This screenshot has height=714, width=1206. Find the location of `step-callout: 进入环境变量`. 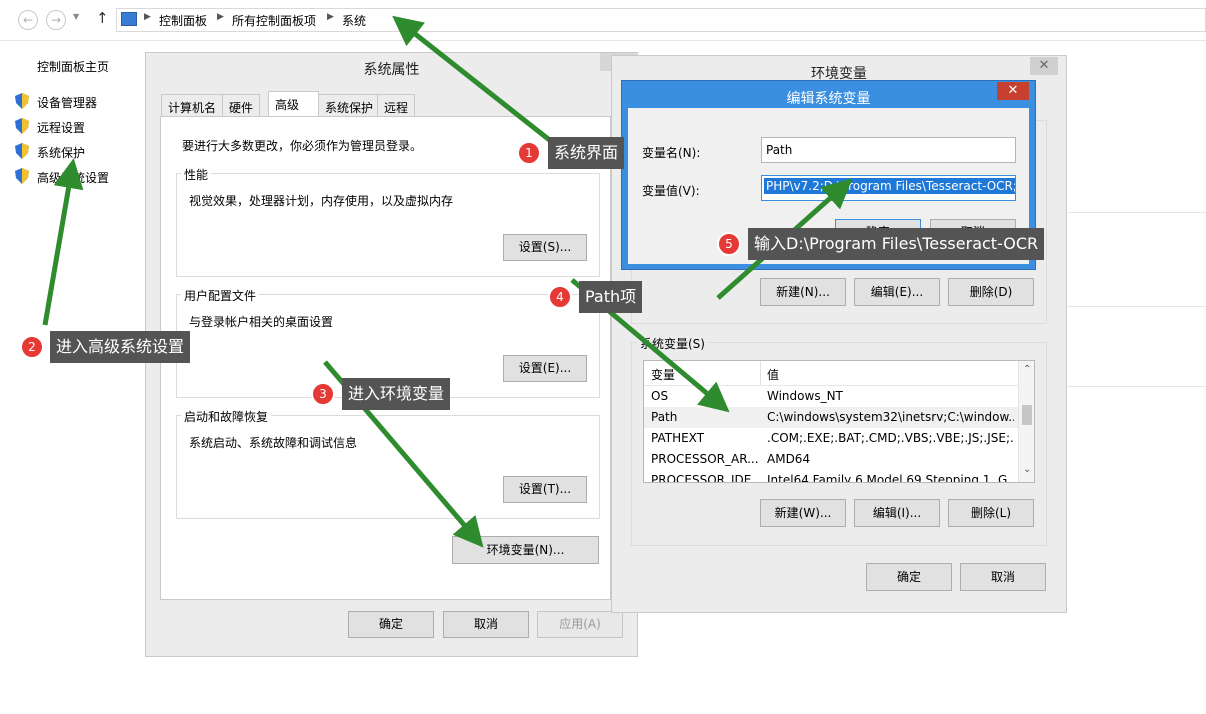

step-callout: 进入环境变量 is located at coordinates (396, 394).